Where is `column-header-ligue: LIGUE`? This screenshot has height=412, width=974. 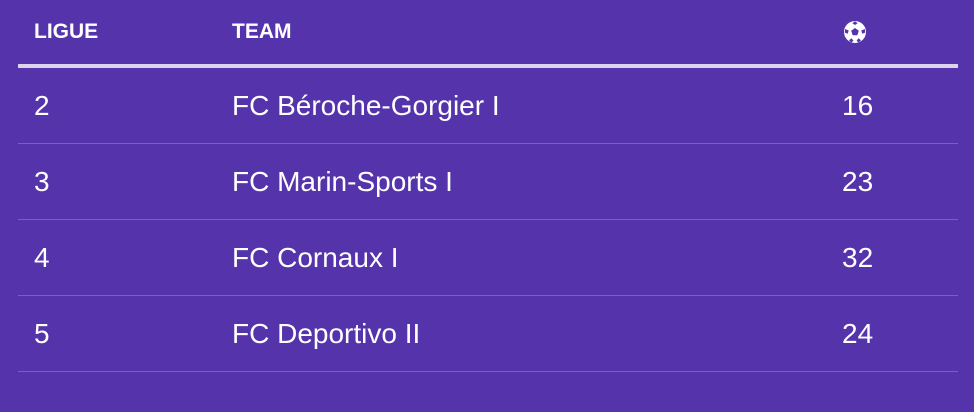 column-header-ligue: LIGUE is located at coordinates (66, 31).